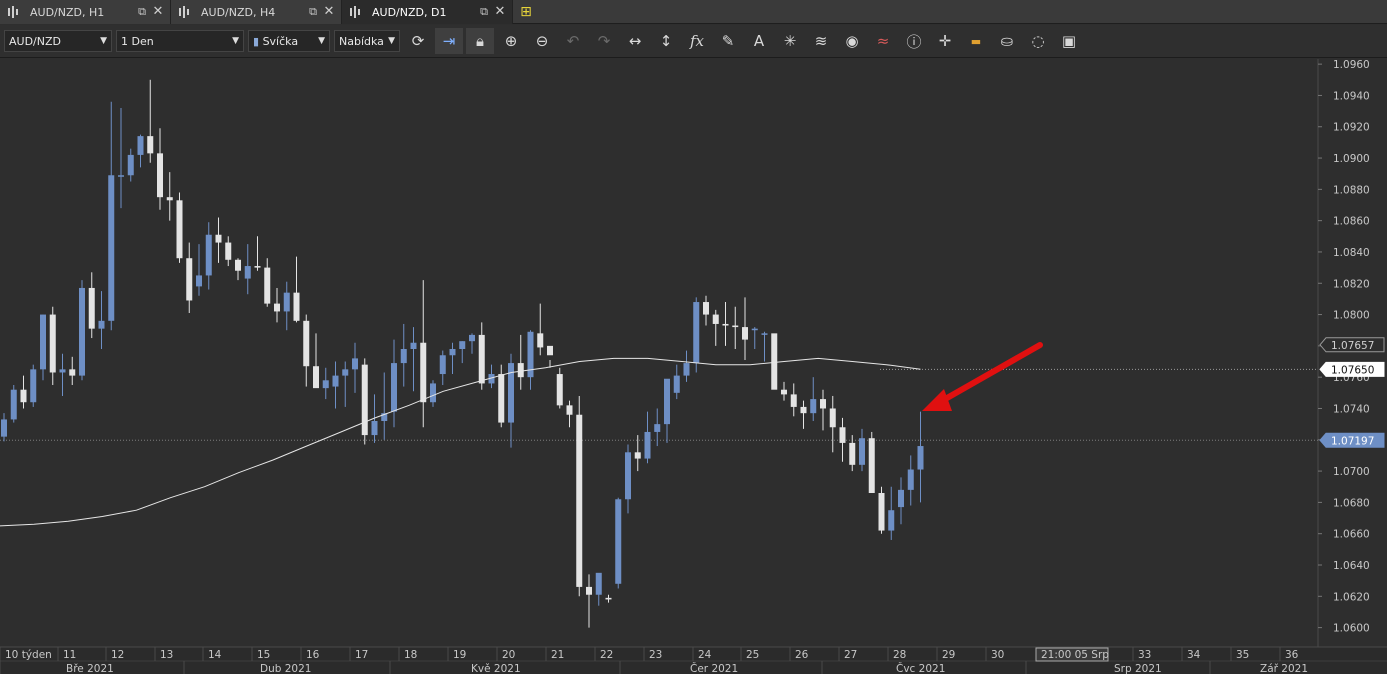  I want to click on signals-icon: ≈, so click(883, 41).